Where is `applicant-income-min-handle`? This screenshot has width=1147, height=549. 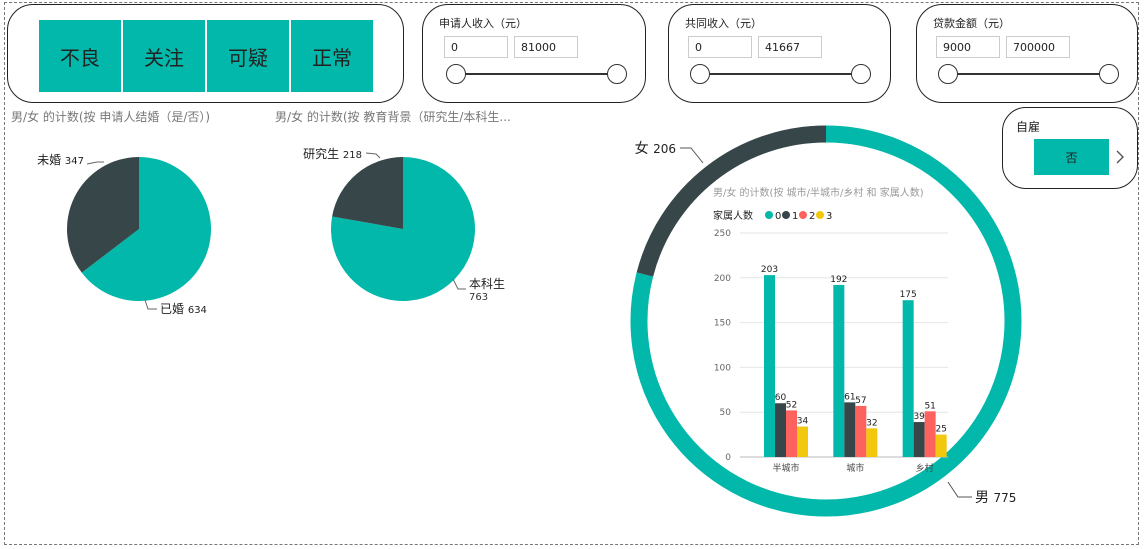 applicant-income-min-handle is located at coordinates (456, 74).